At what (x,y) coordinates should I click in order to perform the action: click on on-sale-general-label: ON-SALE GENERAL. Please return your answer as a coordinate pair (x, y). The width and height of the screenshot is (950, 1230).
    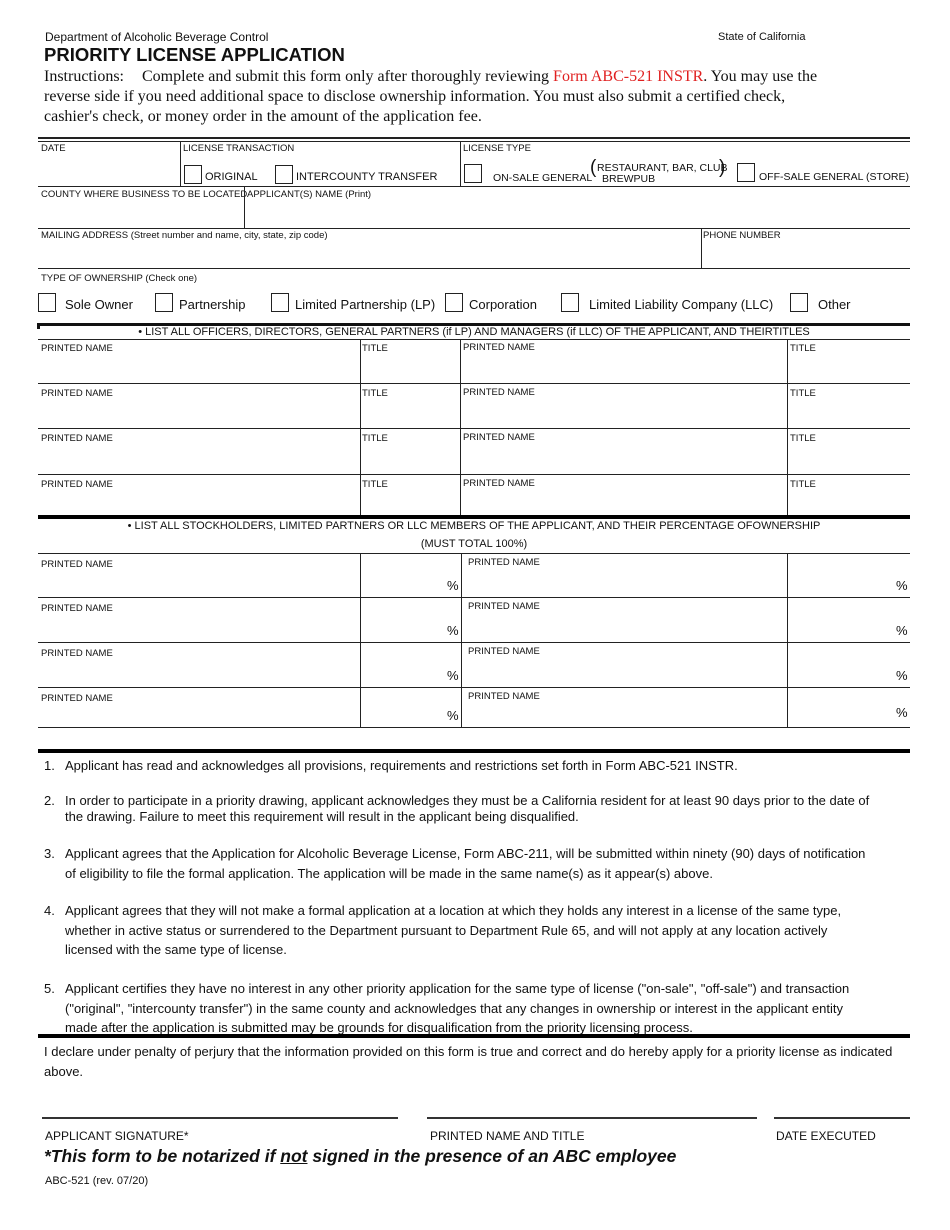
    Looking at the image, I should click on (543, 178).